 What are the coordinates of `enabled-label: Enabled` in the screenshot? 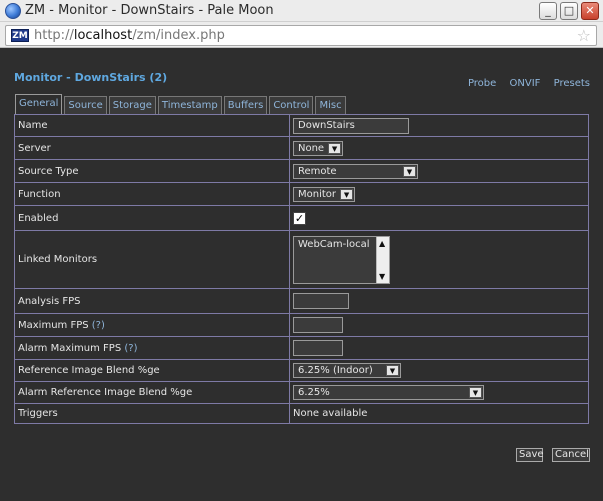 It's located at (152, 218).